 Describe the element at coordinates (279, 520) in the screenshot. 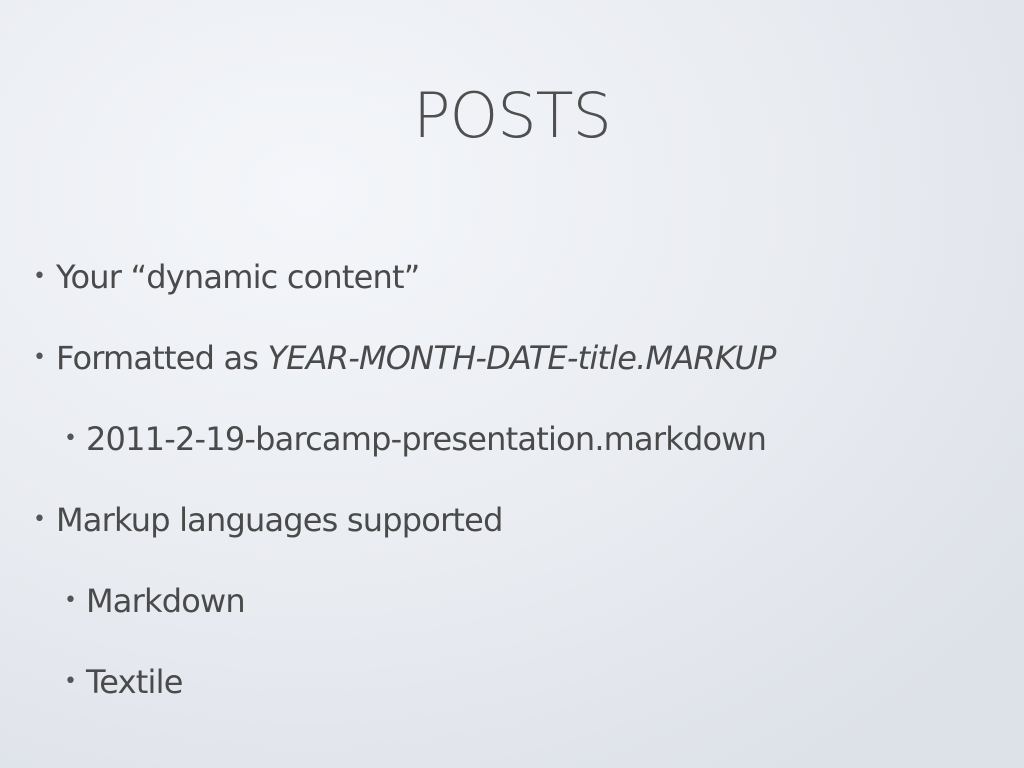

I see `bullet-text: Markup languages supported` at that location.